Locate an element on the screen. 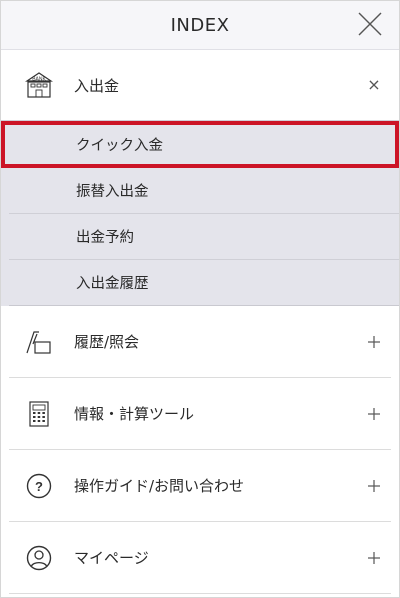 Image resolution: width=400 pixels, height=598 pixels. menu-item-deposit-label: 入出金 is located at coordinates (97, 85).